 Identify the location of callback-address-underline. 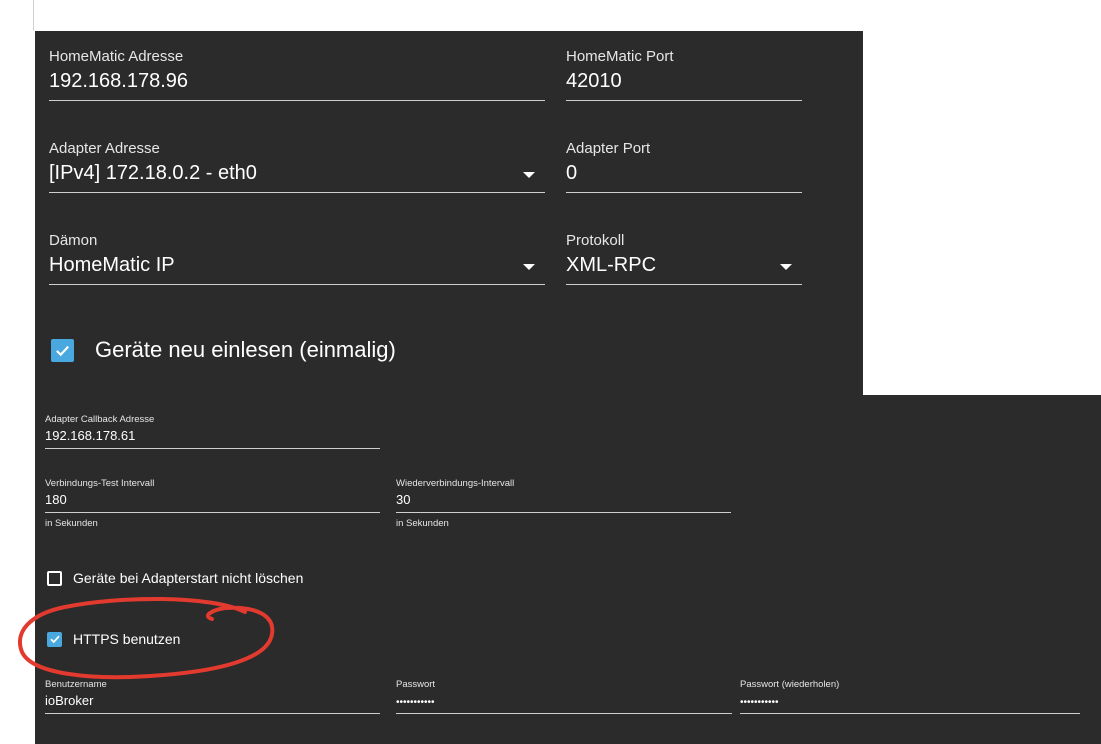
(212, 448).